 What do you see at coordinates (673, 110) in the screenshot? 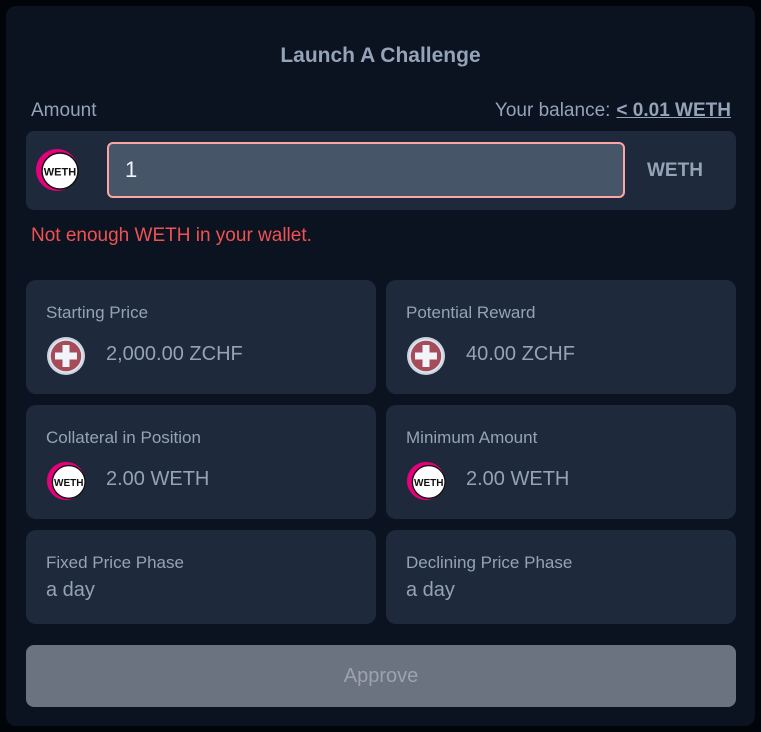
I see `balance-value-link: < 0.01 WETH` at bounding box center [673, 110].